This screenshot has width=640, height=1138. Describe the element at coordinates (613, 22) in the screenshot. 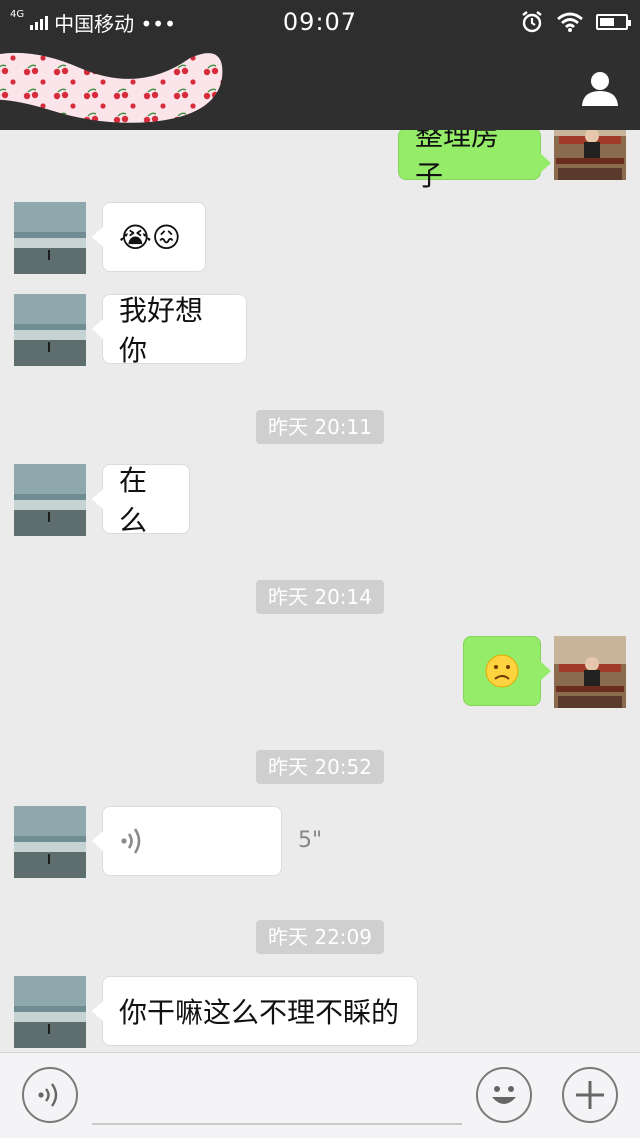

I see `battery-icon` at that location.